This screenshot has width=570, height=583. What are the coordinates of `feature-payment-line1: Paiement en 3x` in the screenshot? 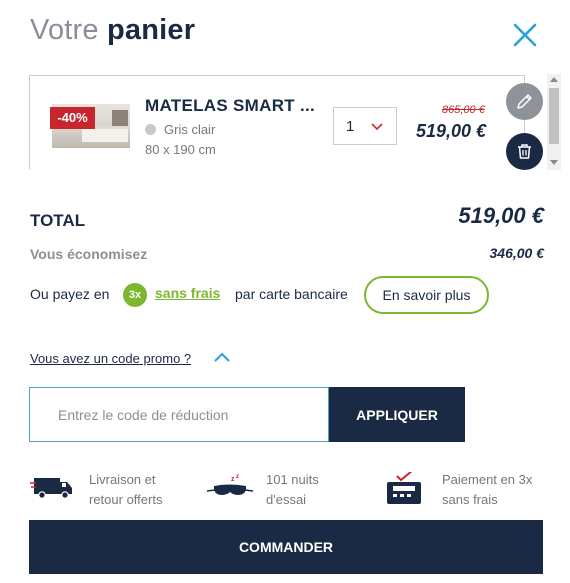 It's located at (487, 479).